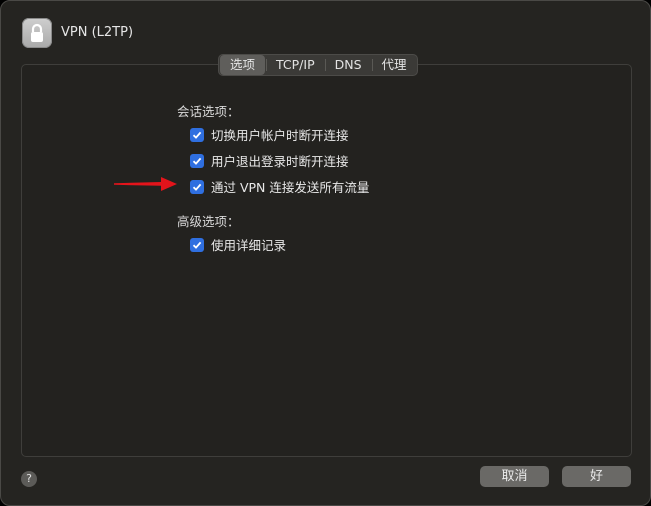 The width and height of the screenshot is (651, 506). Describe the element at coordinates (97, 32) in the screenshot. I see `window-title: VPN (L2TP)` at that location.